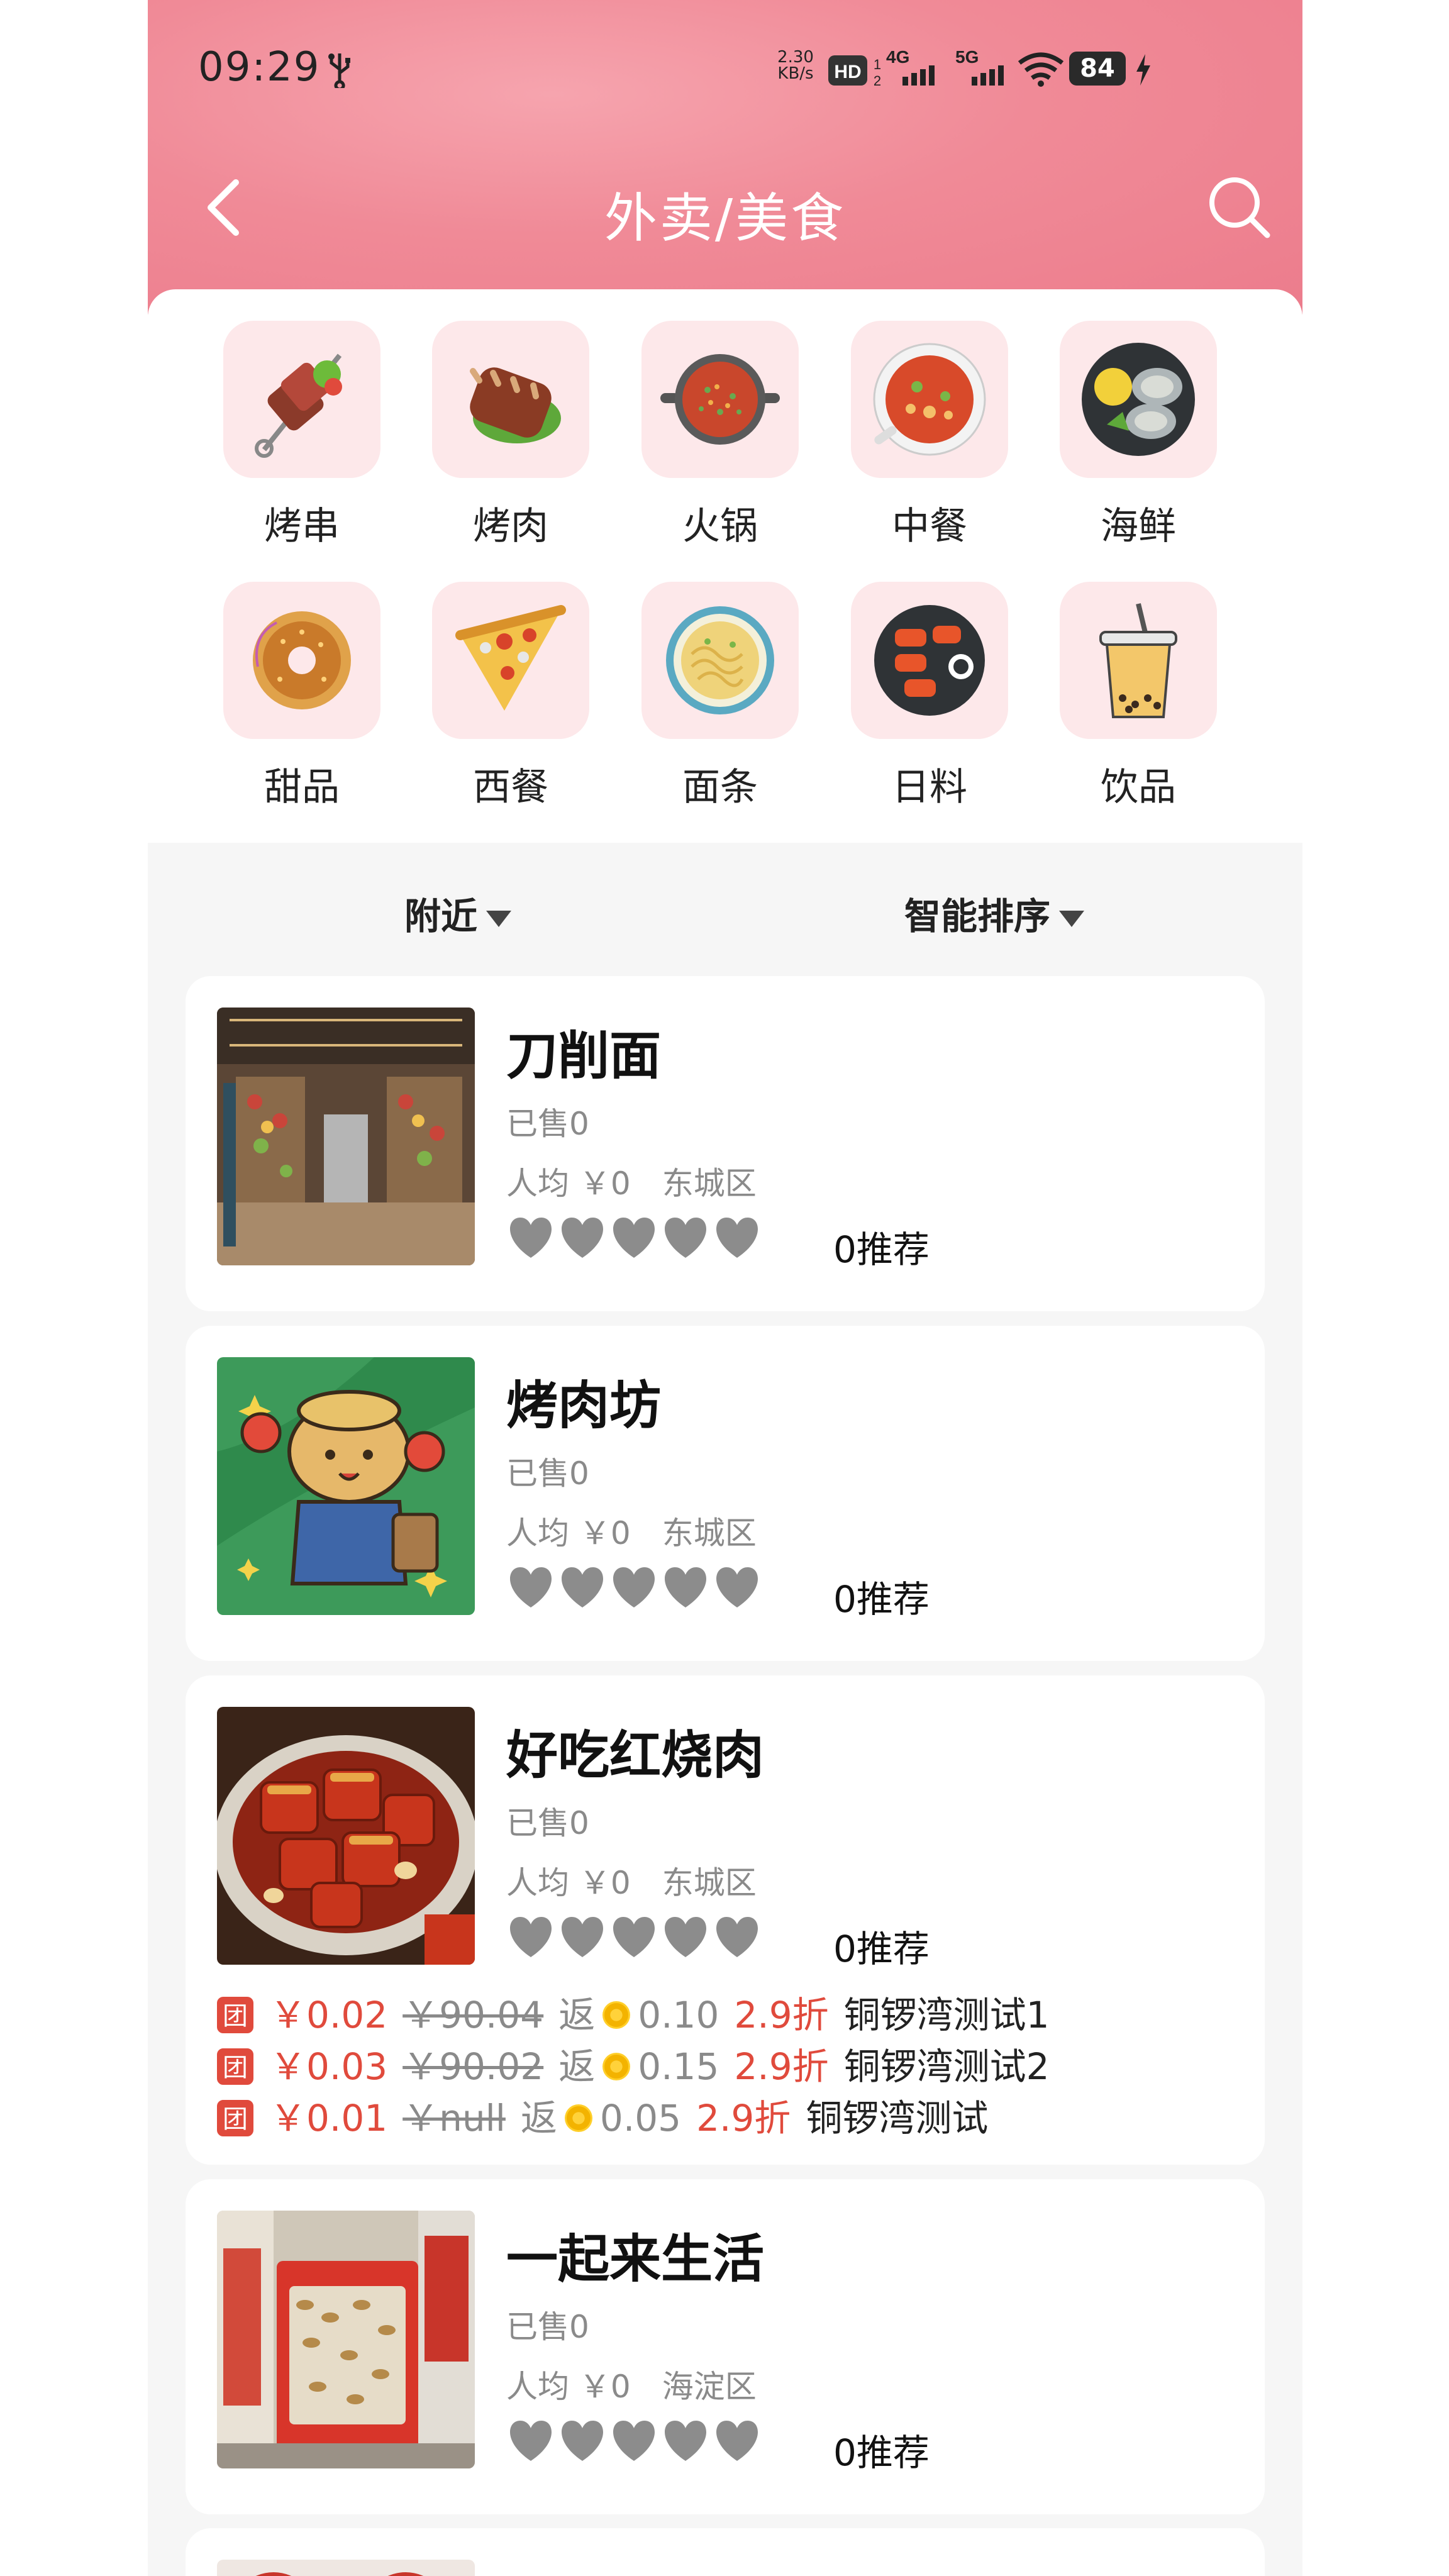  What do you see at coordinates (720, 526) in the screenshot?
I see `category-label: 火锅` at bounding box center [720, 526].